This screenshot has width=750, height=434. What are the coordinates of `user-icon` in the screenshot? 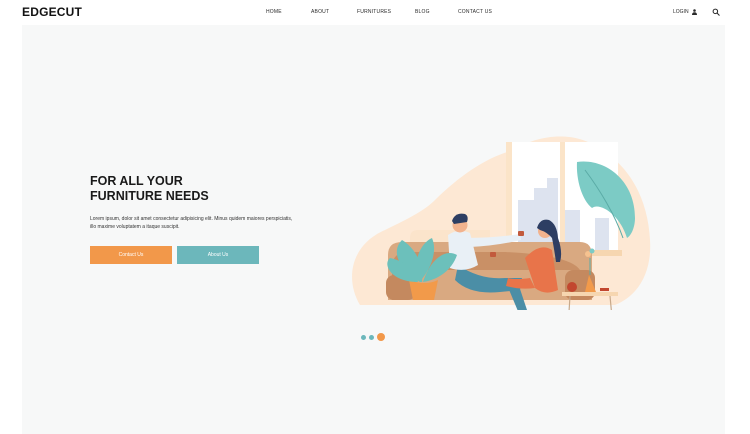 It's located at (694, 12).